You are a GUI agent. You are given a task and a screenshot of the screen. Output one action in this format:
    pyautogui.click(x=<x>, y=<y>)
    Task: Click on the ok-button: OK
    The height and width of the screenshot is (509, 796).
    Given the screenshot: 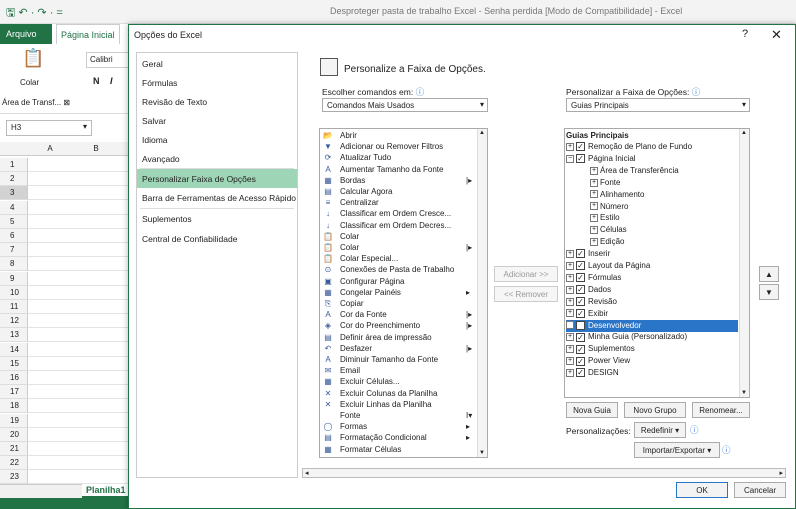 What is the action you would take?
    pyautogui.click(x=702, y=490)
    